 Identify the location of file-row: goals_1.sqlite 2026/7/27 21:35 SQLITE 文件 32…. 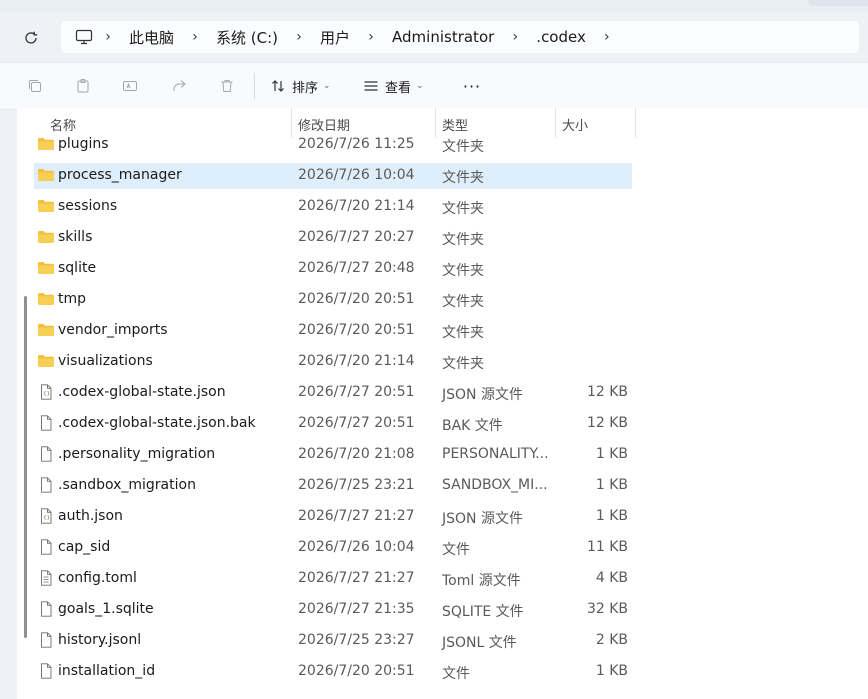
(333, 610).